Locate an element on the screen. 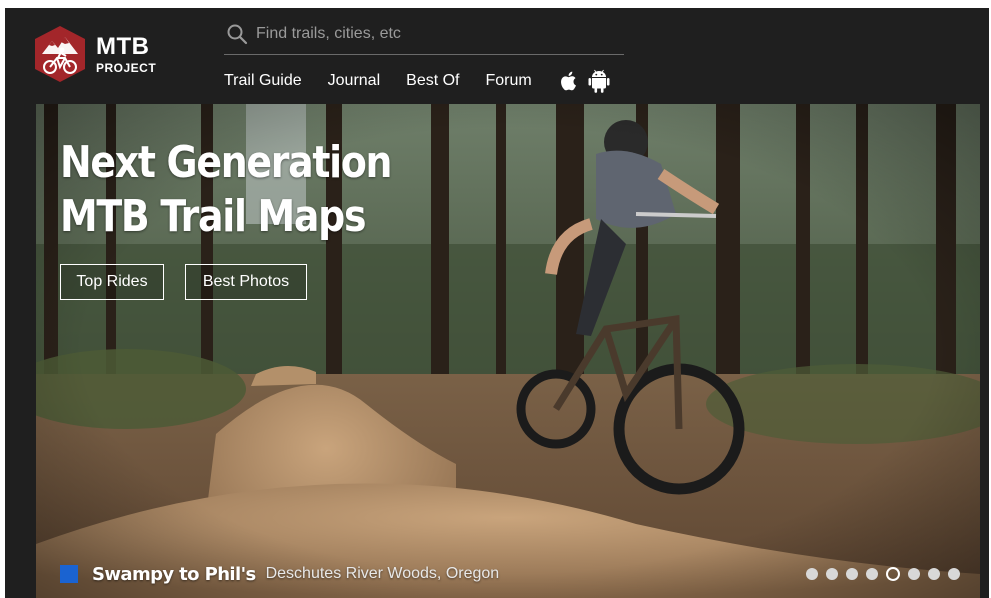 The image size is (991, 598). search-bar is located at coordinates (424, 34).